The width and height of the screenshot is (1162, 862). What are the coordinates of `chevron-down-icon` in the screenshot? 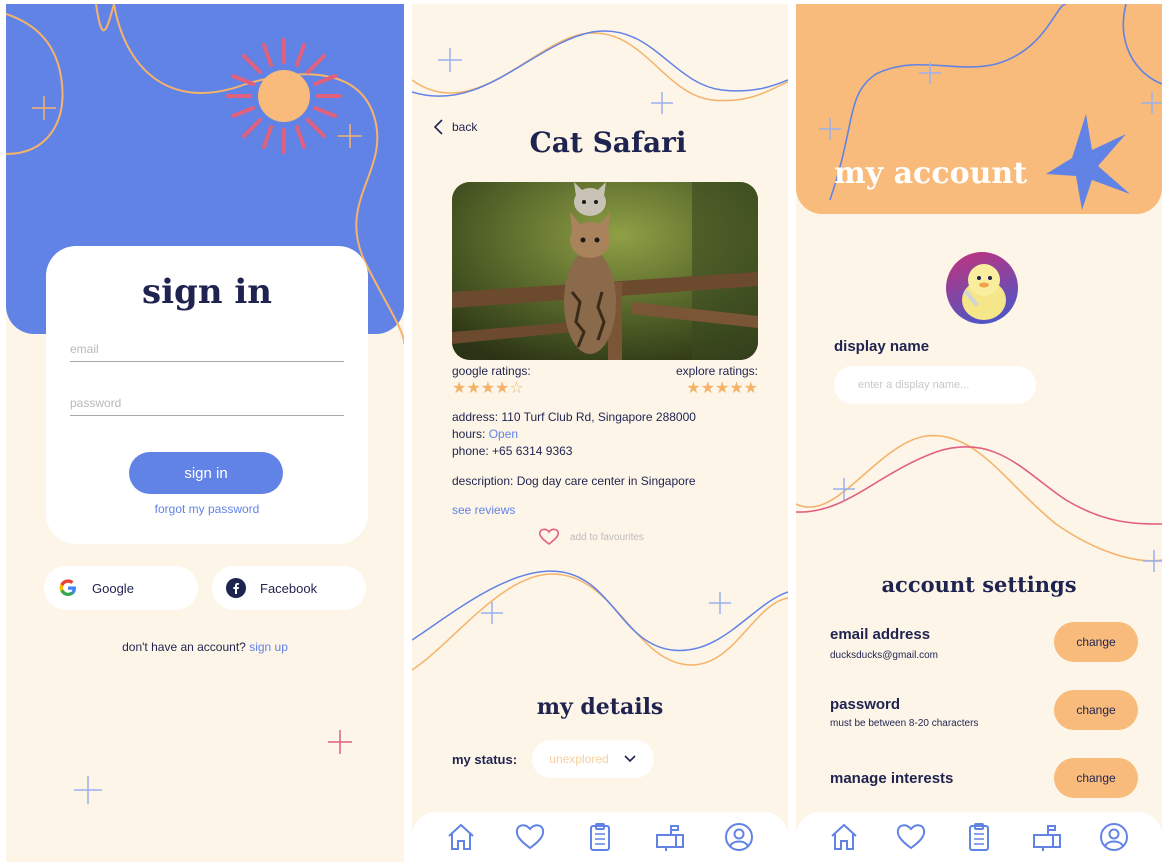 It's located at (630, 759).